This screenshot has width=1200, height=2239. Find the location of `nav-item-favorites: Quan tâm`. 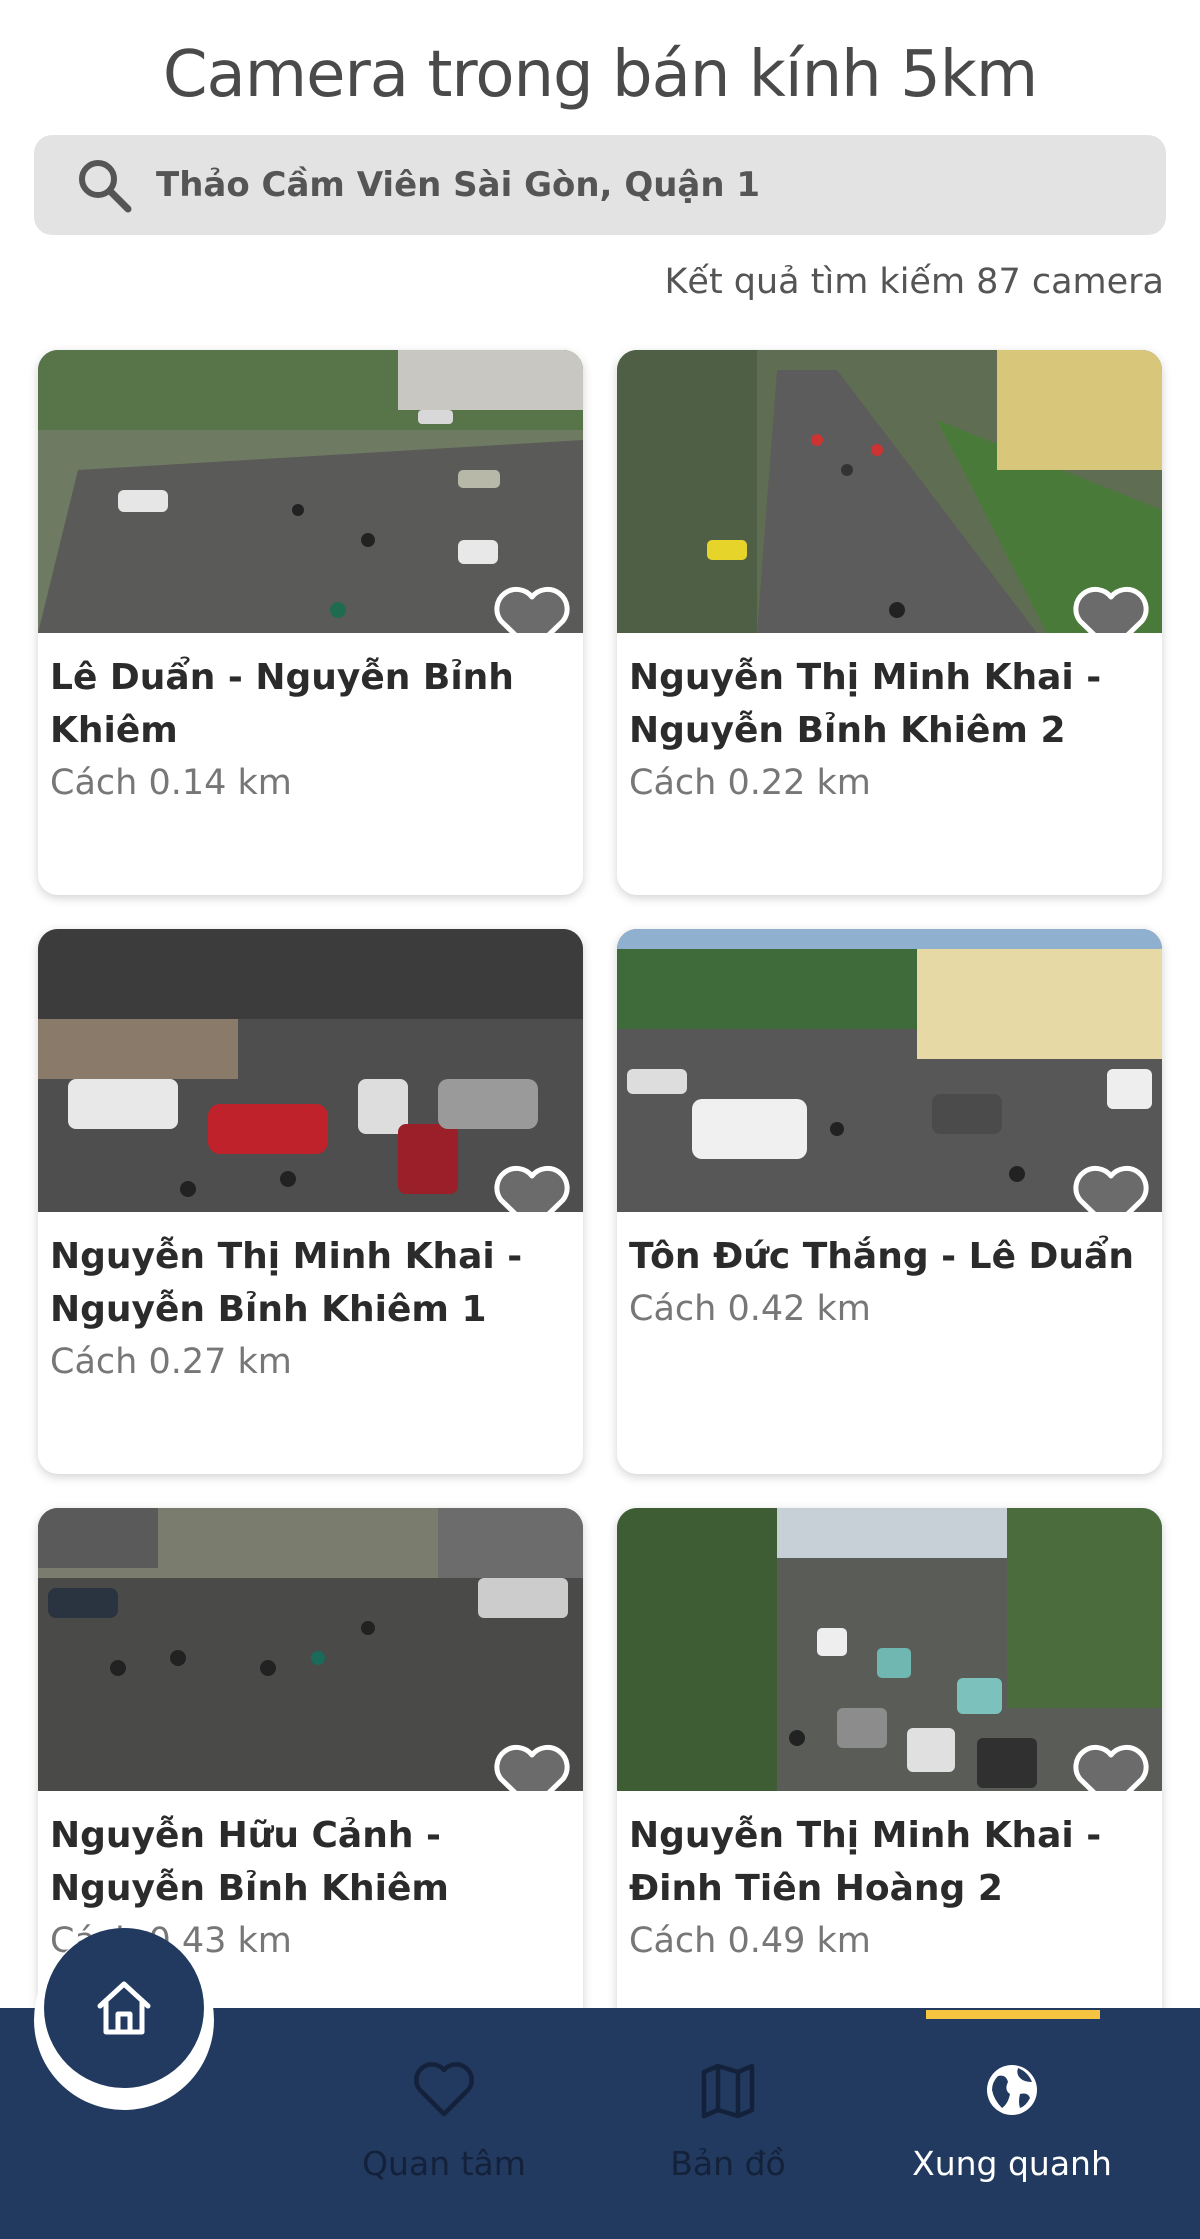

nav-item-favorites: Quan tâm is located at coordinates (444, 2135).